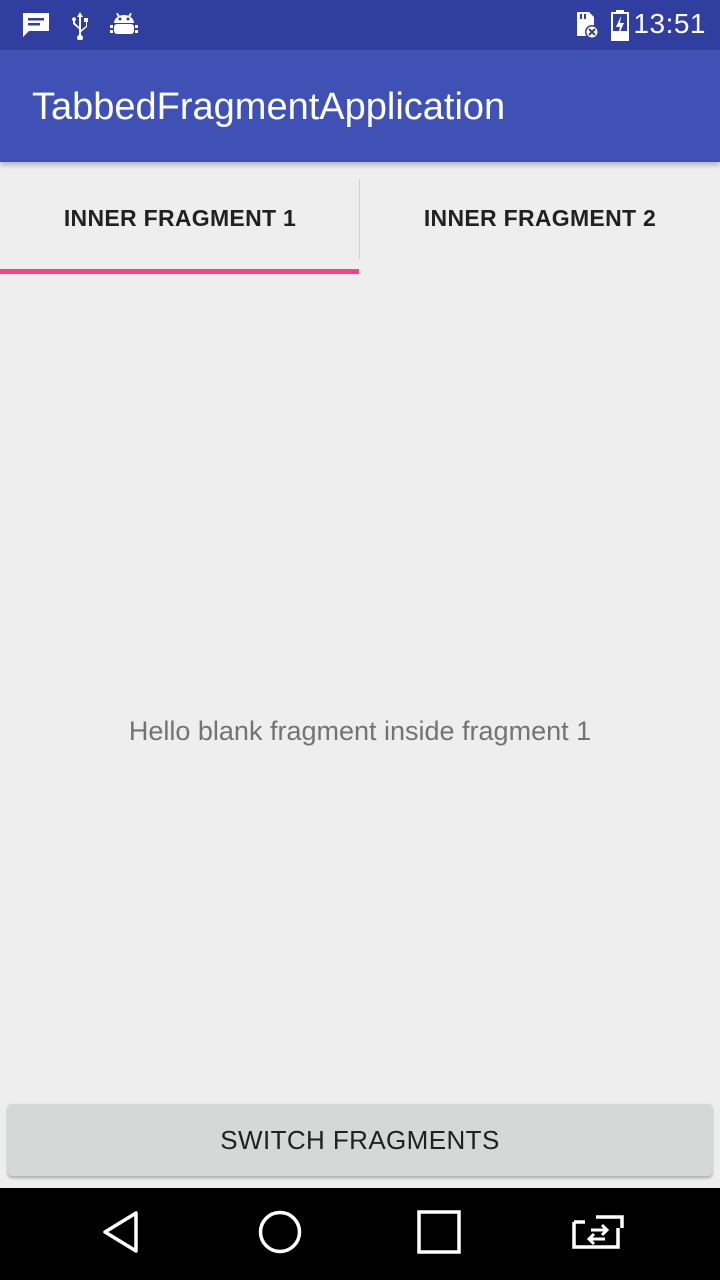 Image resolution: width=720 pixels, height=1280 pixels. Describe the element at coordinates (360, 1234) in the screenshot. I see `navigation-bar` at that location.